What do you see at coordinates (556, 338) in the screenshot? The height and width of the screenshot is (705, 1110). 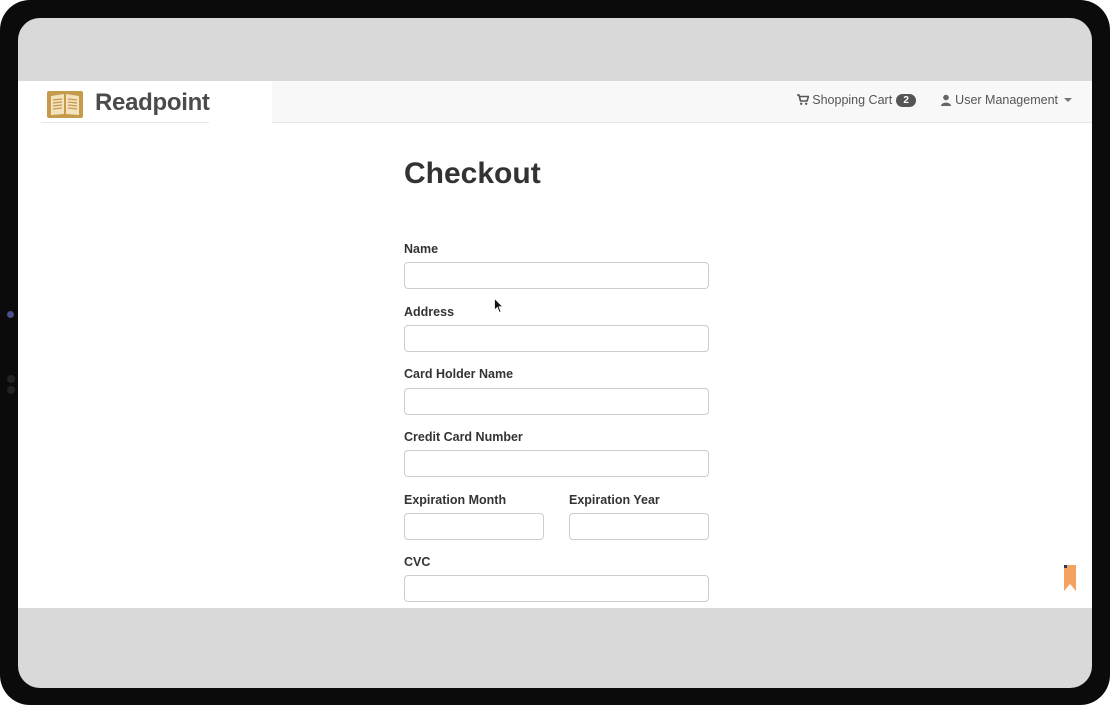 I see `address-field` at bounding box center [556, 338].